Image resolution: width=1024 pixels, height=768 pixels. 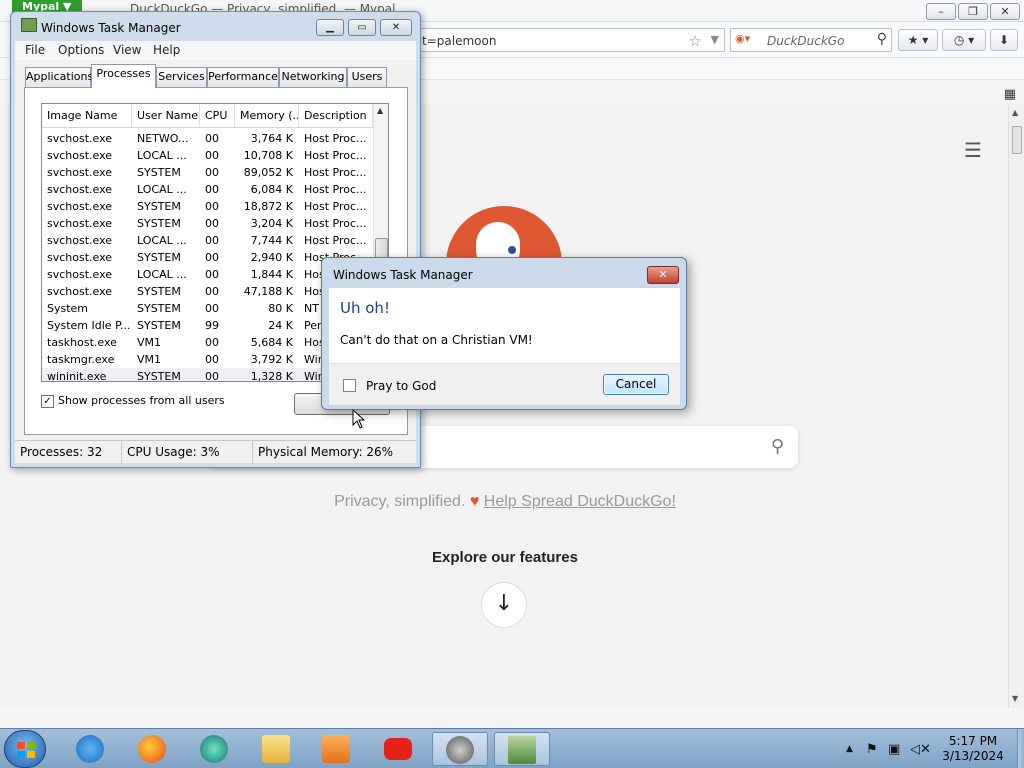 What do you see at coordinates (268, 291) in the screenshot?
I see `process-memory: 47,188 K` at bounding box center [268, 291].